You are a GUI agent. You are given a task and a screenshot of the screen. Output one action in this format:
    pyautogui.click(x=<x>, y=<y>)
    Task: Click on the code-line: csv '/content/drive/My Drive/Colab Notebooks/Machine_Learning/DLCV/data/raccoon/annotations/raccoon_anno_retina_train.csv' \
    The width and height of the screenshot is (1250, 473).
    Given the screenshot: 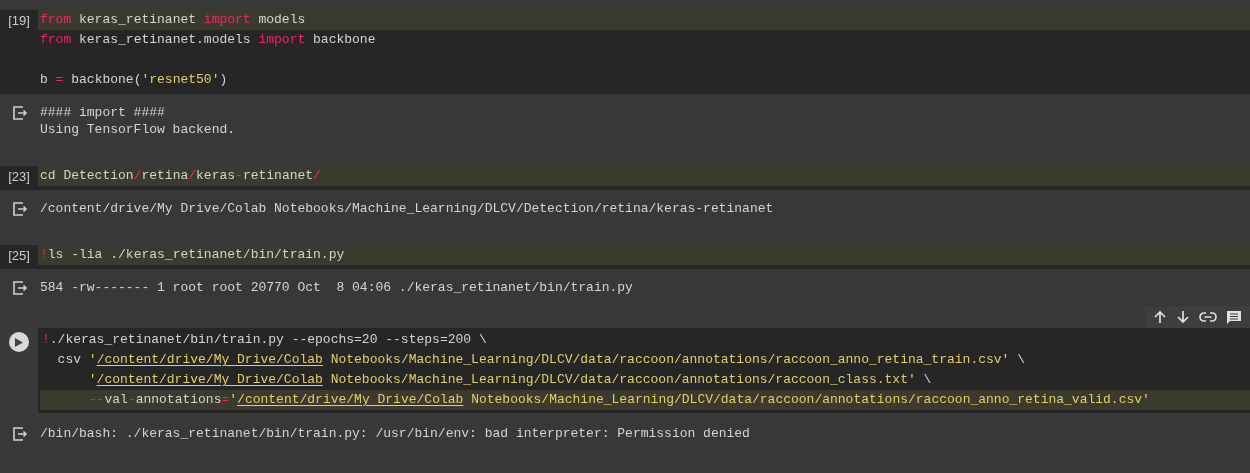 What is the action you would take?
    pyautogui.click(x=541, y=360)
    